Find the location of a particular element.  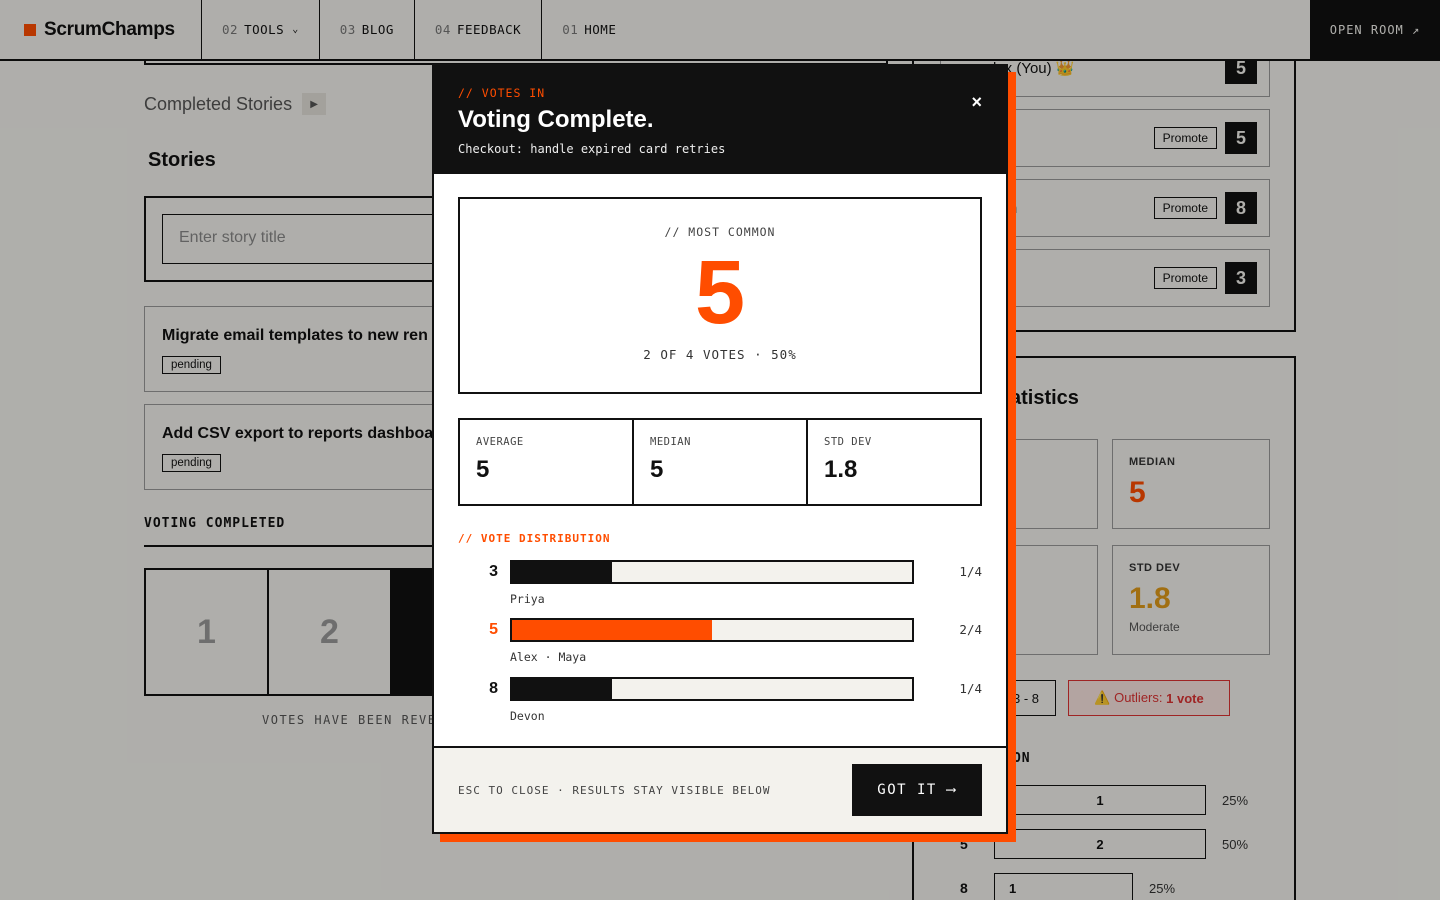

vote-distribution-label: // VOTE DISTRIBUTION is located at coordinates (534, 538).